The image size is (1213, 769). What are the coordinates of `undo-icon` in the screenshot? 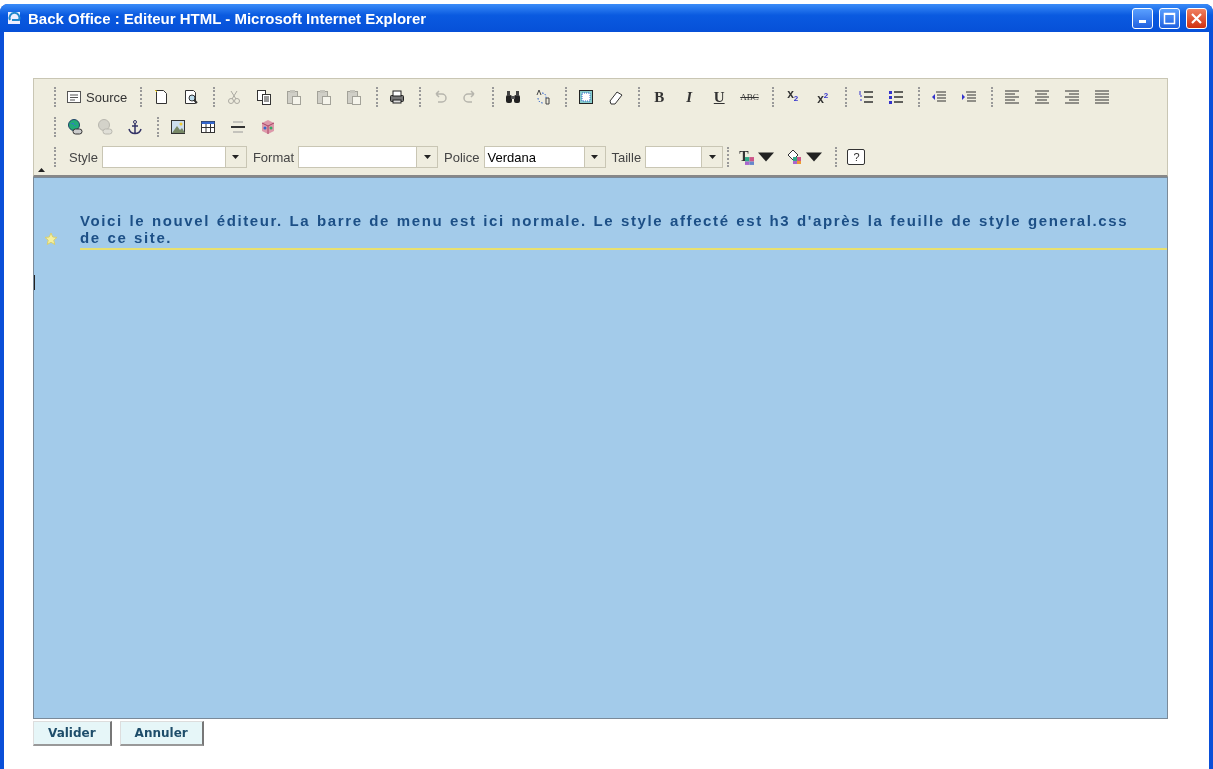 It's located at (440, 97).